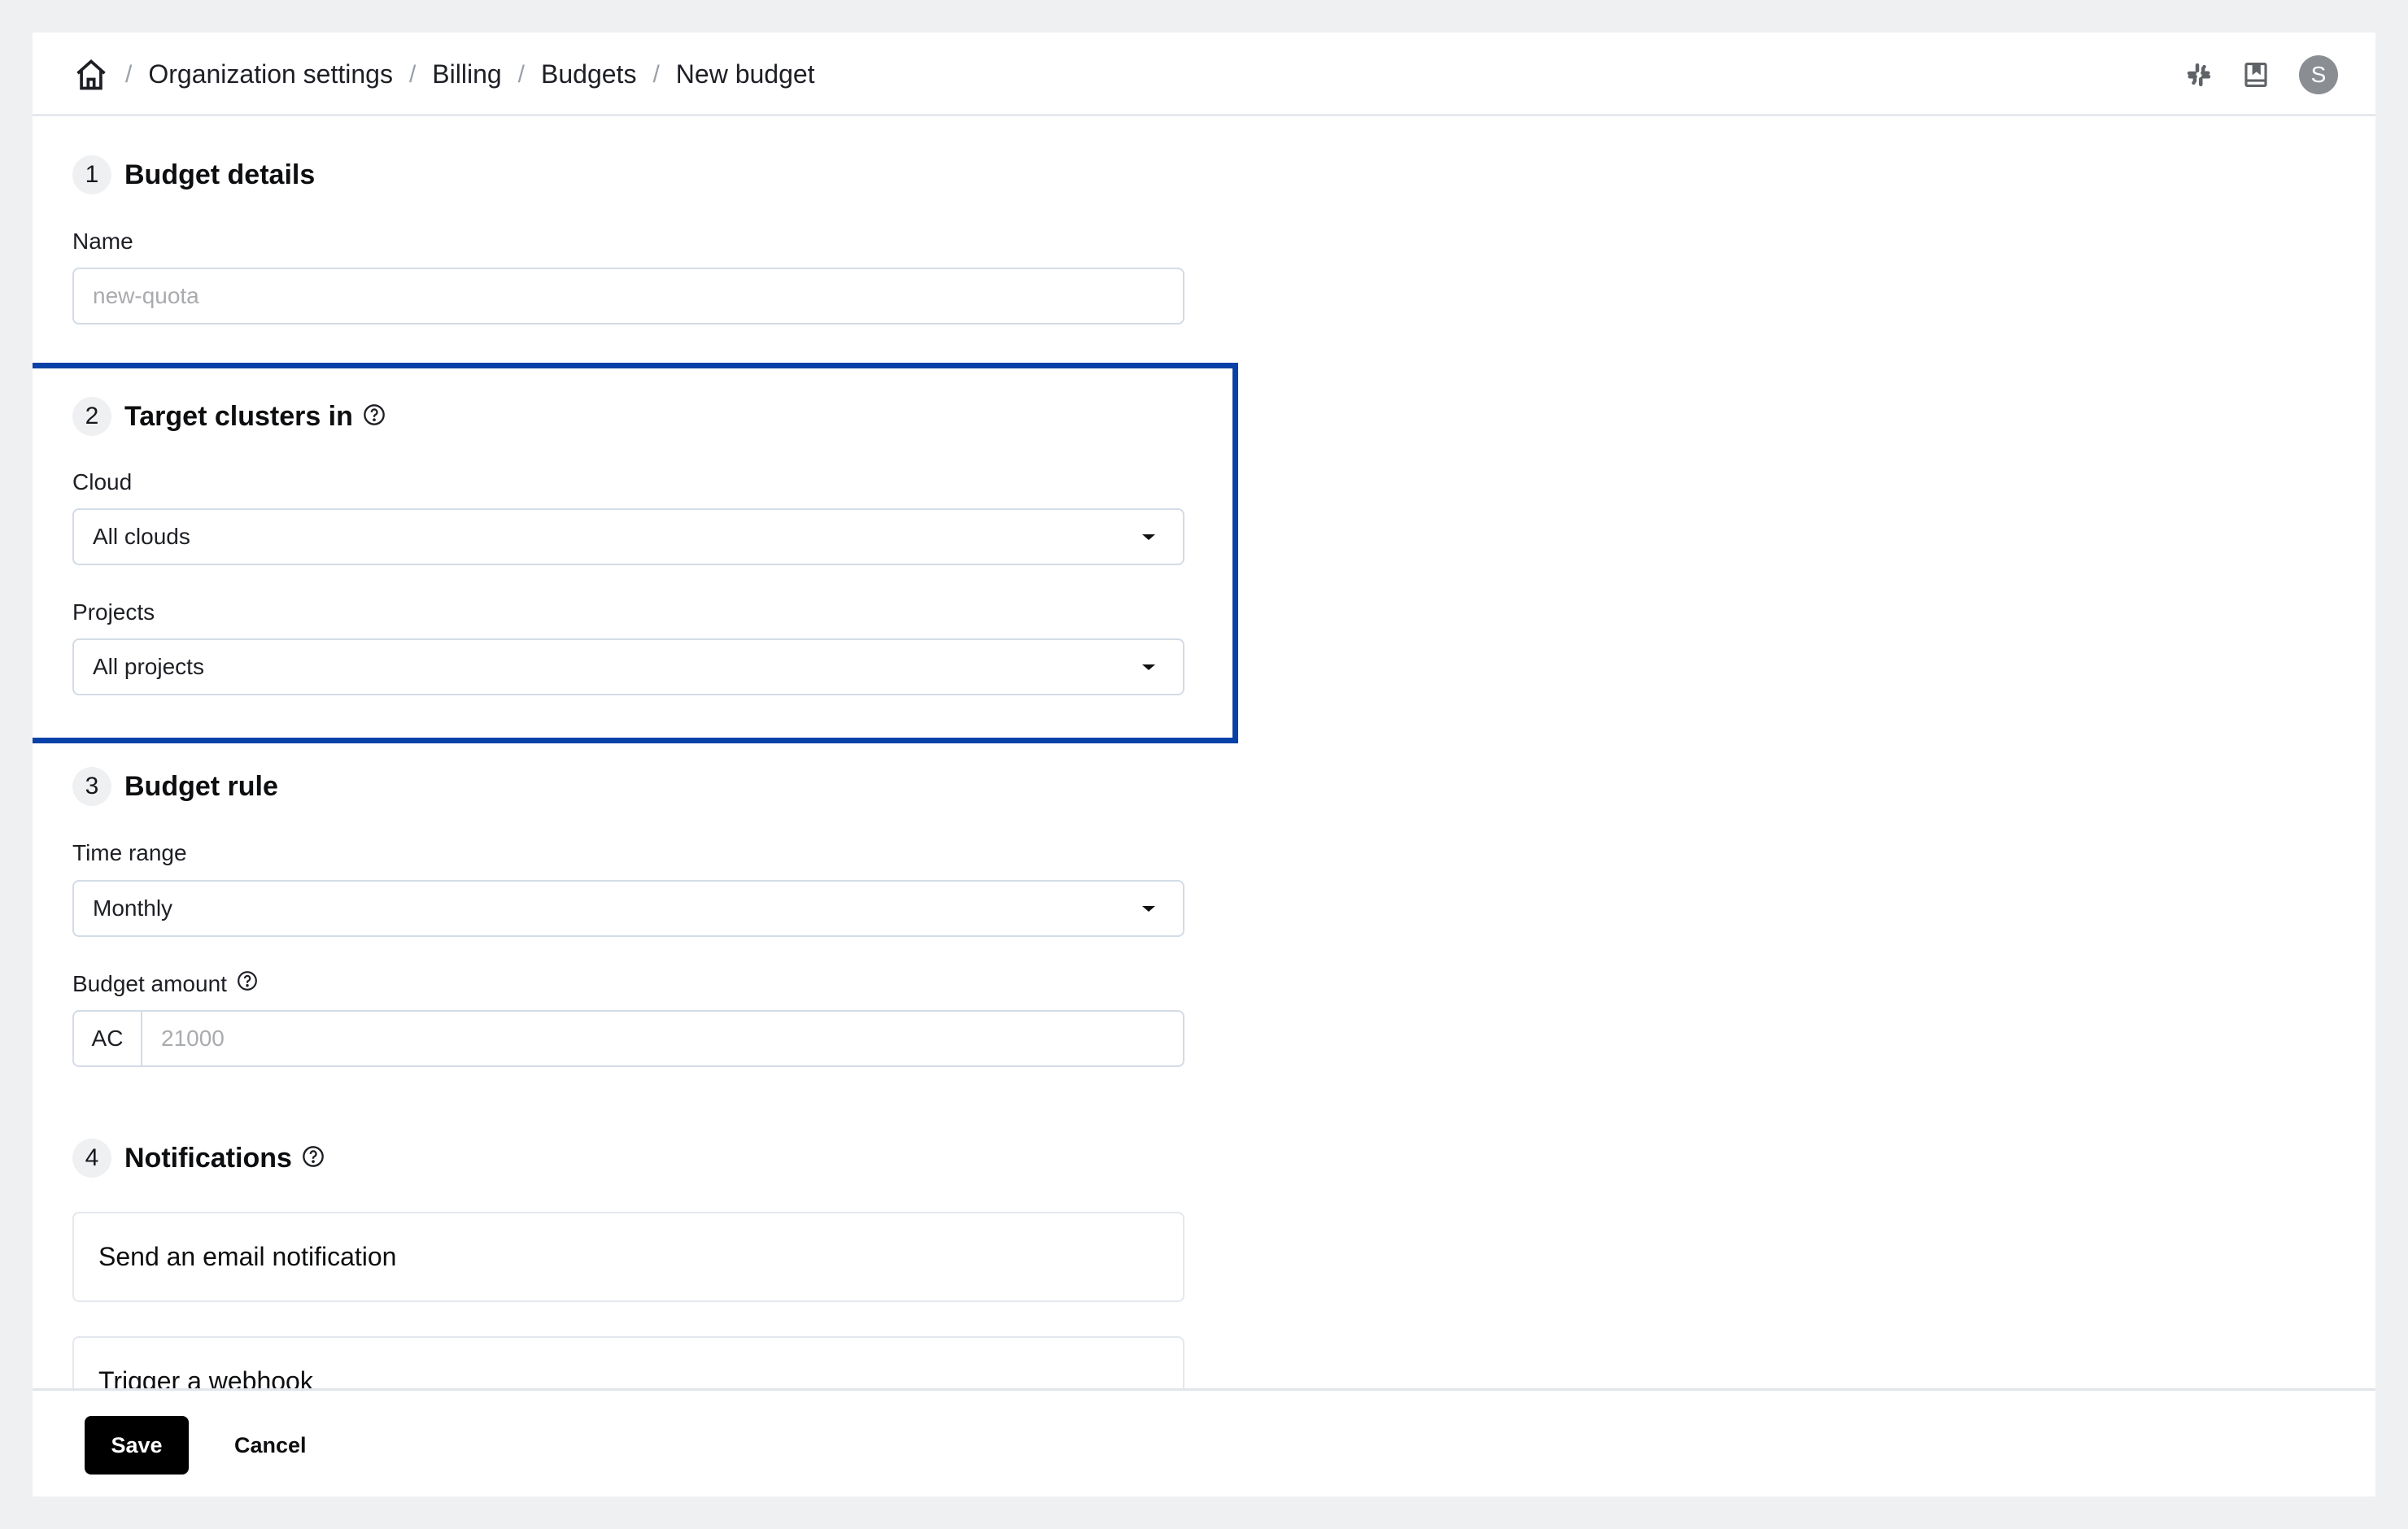  Describe the element at coordinates (201, 786) in the screenshot. I see `section-title: Budget rule` at that location.